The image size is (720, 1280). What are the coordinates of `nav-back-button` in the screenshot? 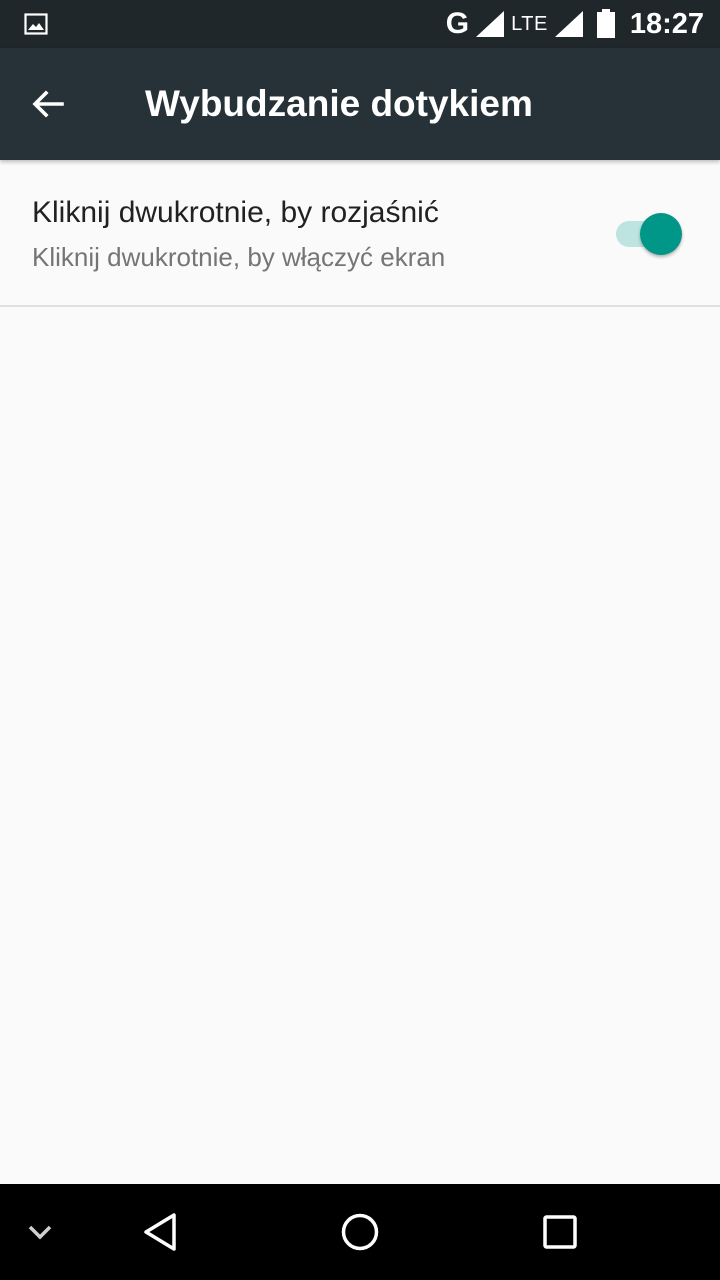 It's located at (160, 1232).